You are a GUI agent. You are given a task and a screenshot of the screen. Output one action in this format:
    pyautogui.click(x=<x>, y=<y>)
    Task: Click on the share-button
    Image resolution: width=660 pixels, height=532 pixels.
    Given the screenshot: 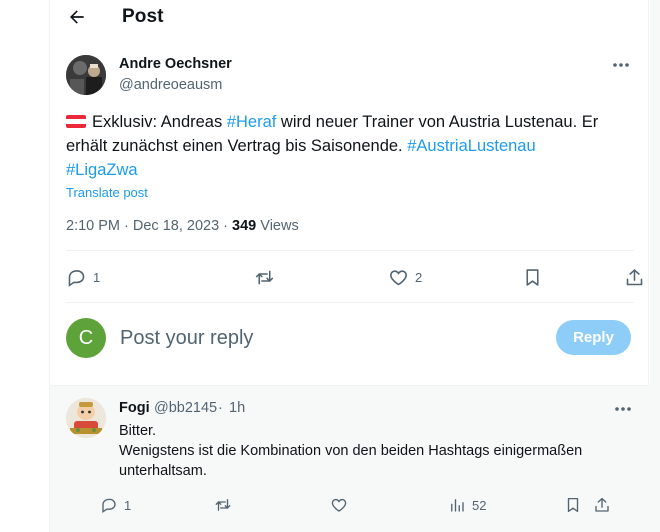 What is the action you would take?
    pyautogui.click(x=634, y=277)
    